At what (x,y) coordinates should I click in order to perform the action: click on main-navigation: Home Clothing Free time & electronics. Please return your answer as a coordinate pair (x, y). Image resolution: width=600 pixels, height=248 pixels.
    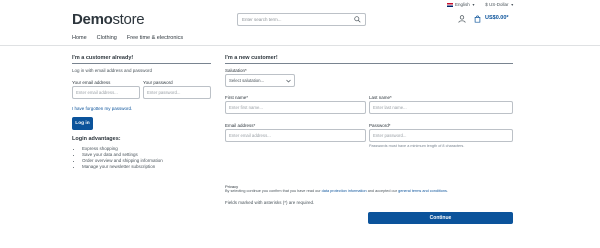
    Looking at the image, I should click on (127, 38).